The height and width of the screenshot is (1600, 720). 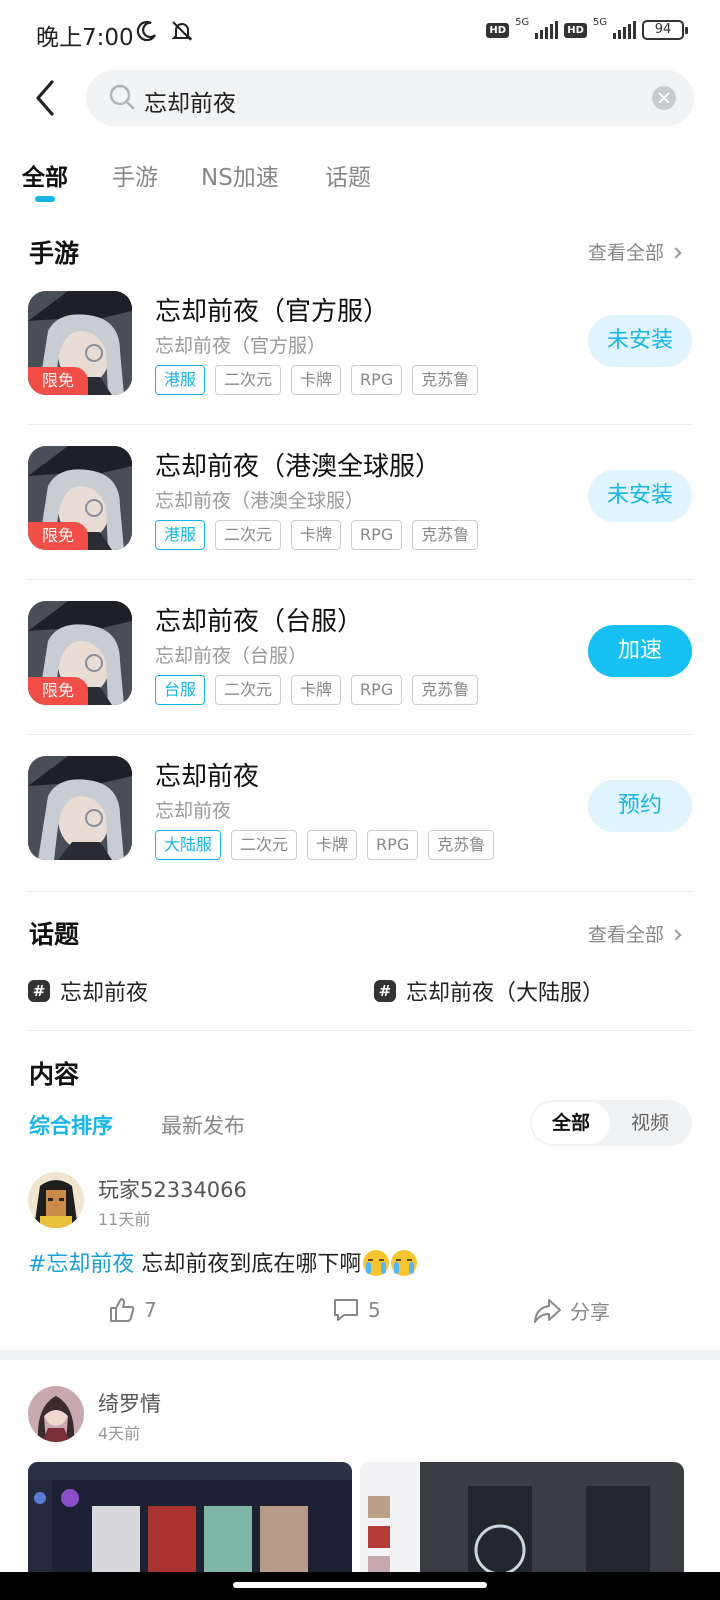 What do you see at coordinates (122, 1310) in the screenshot?
I see `thumbs-up-icon` at bounding box center [122, 1310].